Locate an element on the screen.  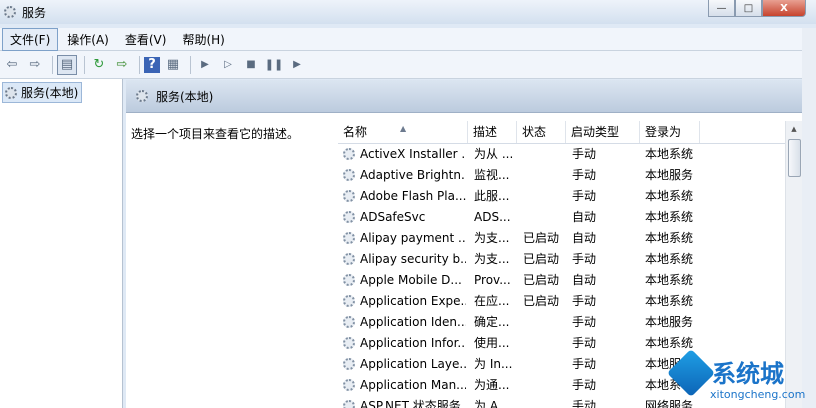
pause-service-icon: ❚❚ is located at coordinates (274, 65).